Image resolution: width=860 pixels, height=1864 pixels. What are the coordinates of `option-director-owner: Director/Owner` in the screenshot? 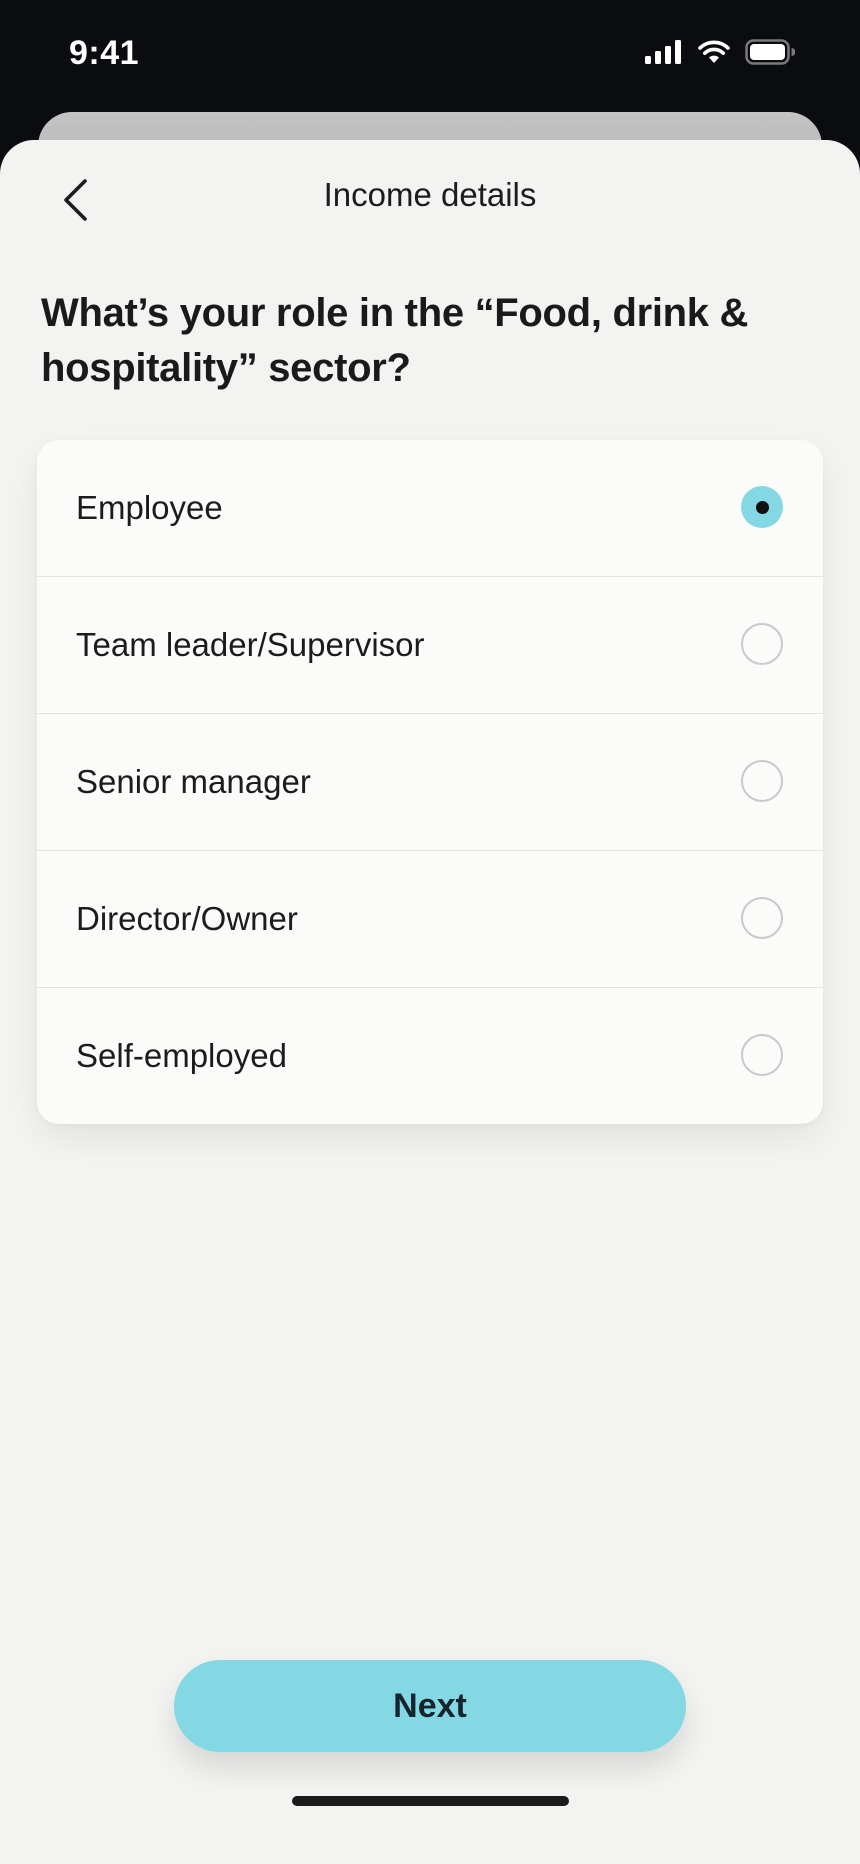 It's located at (430, 918).